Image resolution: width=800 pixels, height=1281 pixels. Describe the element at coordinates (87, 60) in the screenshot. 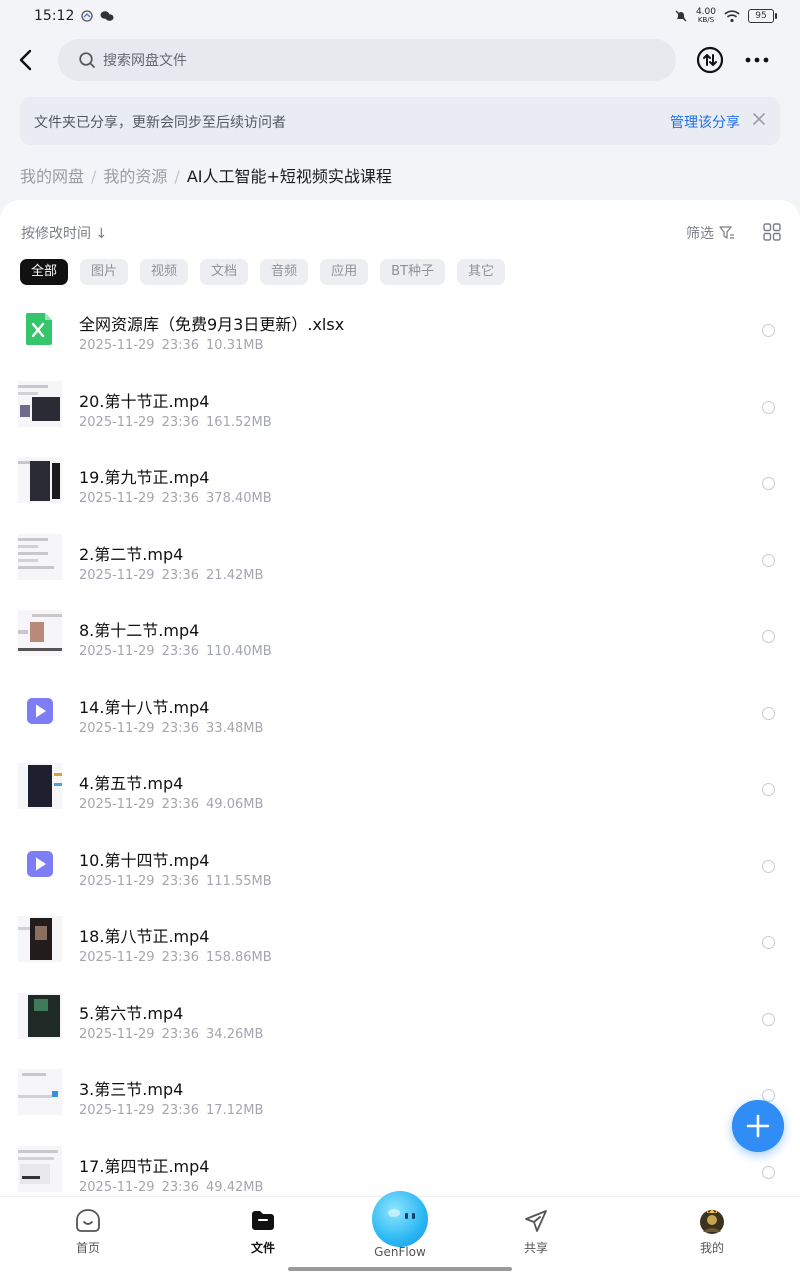

I see `search-icon` at that location.